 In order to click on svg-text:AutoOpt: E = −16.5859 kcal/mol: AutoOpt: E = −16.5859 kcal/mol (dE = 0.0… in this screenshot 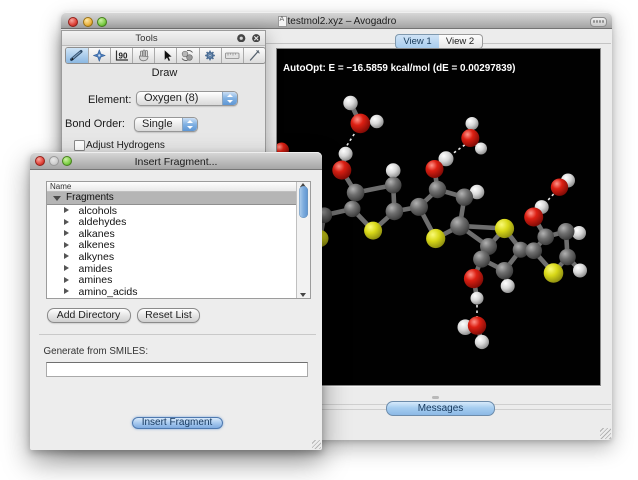, I will do `click(399, 68)`.